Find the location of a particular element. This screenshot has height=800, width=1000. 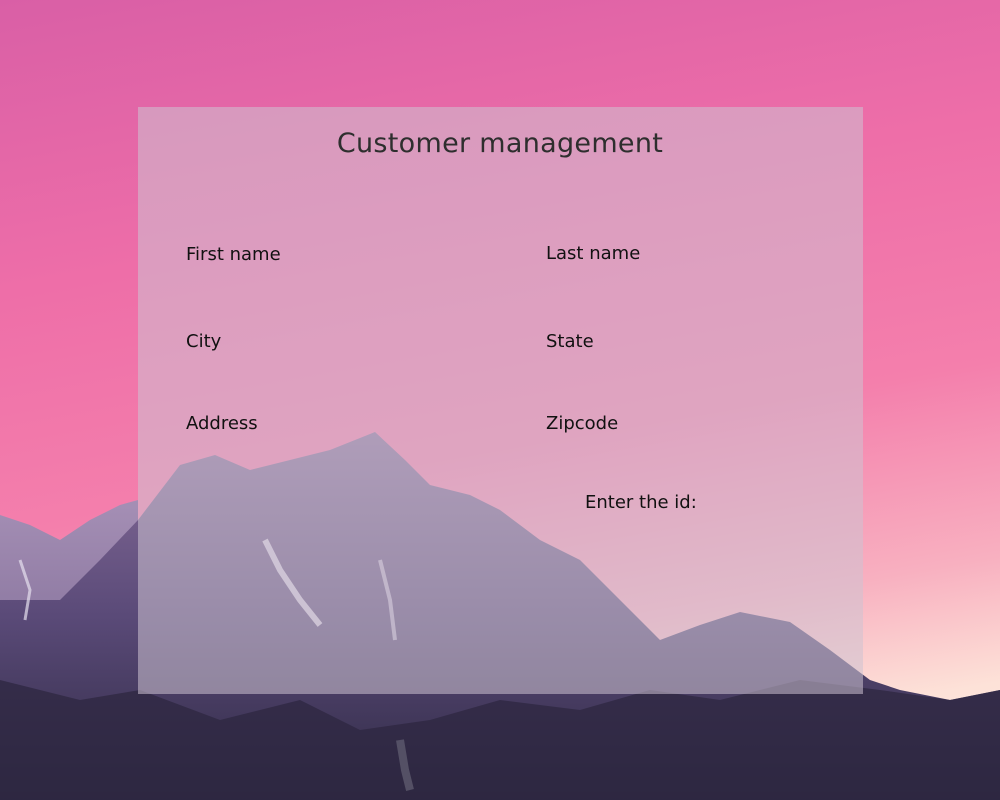

first-name-label: First name is located at coordinates (233, 254).